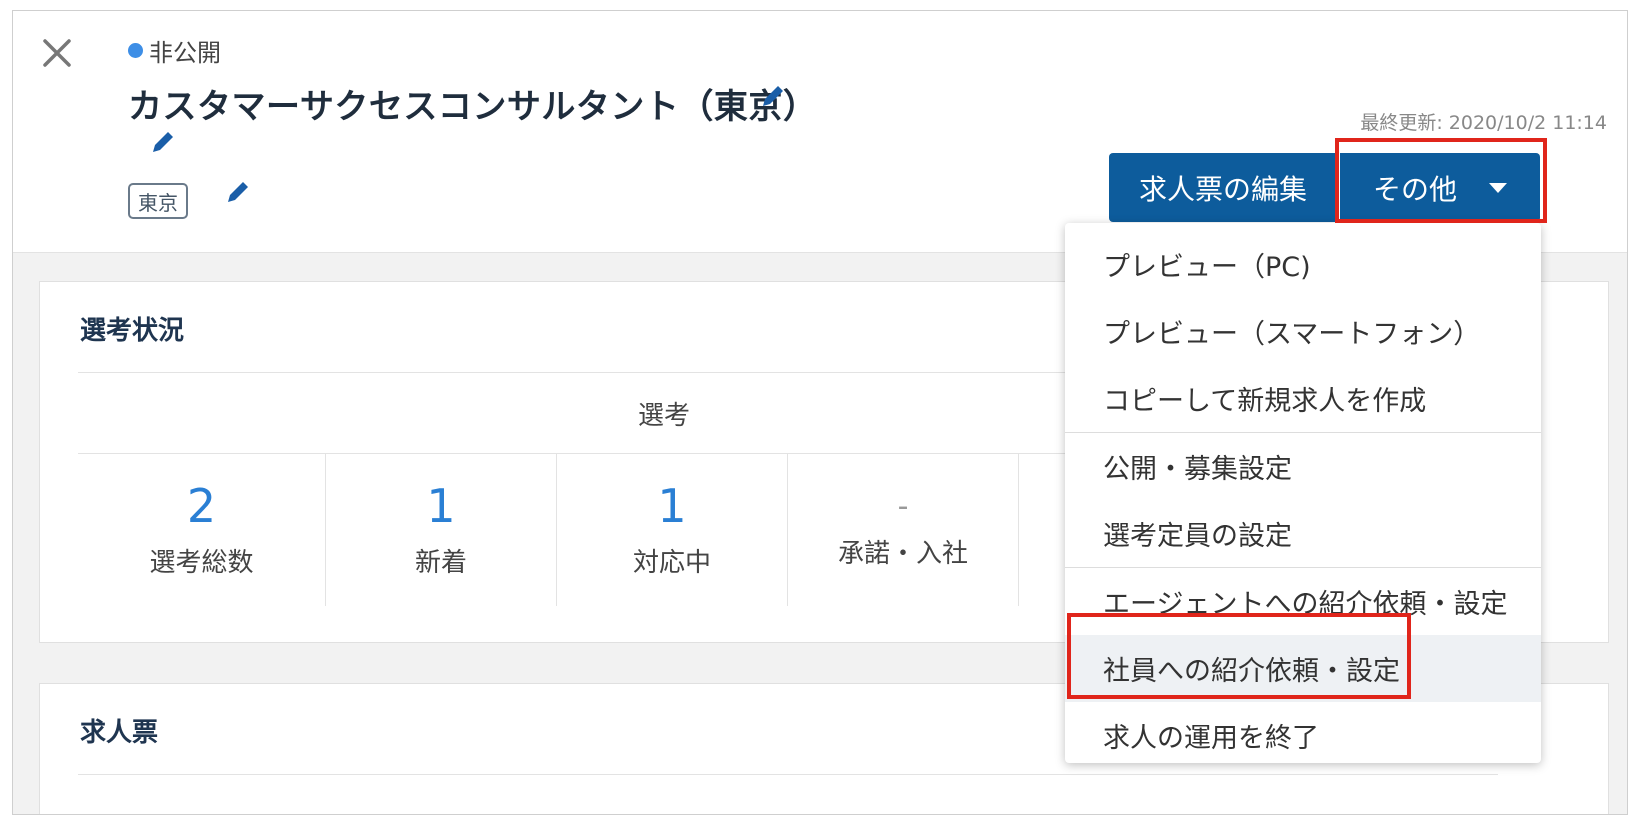 The height and width of the screenshot is (826, 1638). I want to click on stat-total: 2 選考総数, so click(202, 530).